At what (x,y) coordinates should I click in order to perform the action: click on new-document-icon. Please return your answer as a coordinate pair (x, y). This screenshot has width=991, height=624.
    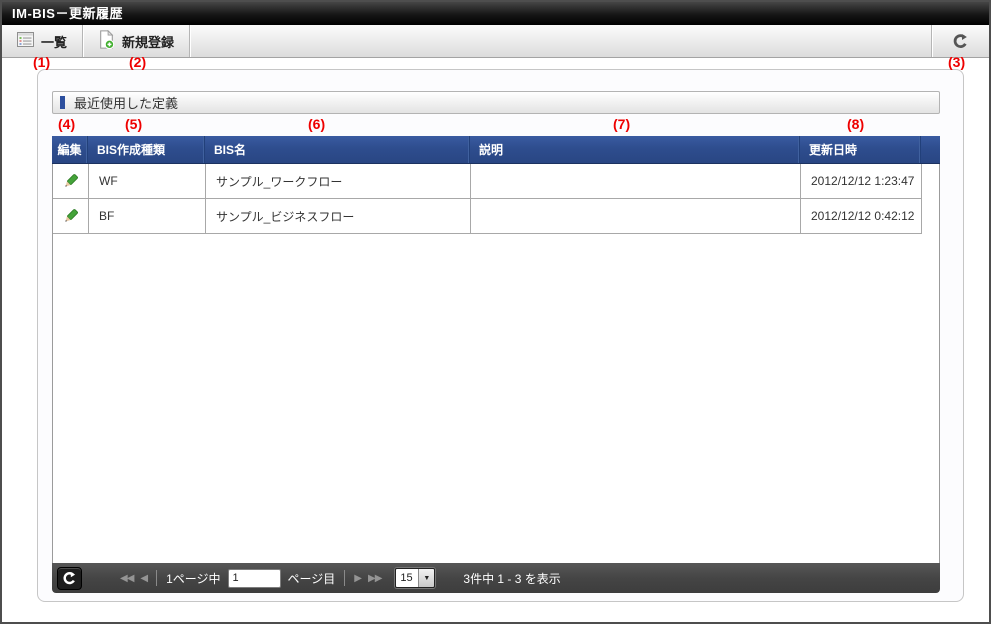
    Looking at the image, I should click on (106, 40).